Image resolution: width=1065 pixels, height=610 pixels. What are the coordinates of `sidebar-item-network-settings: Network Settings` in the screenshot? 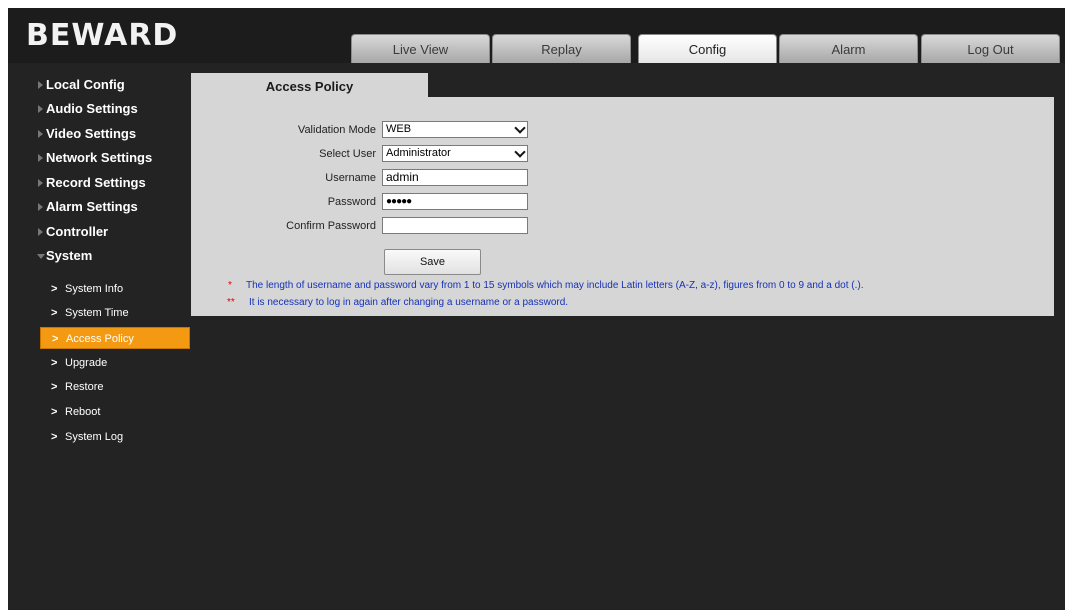 It's located at (99, 158).